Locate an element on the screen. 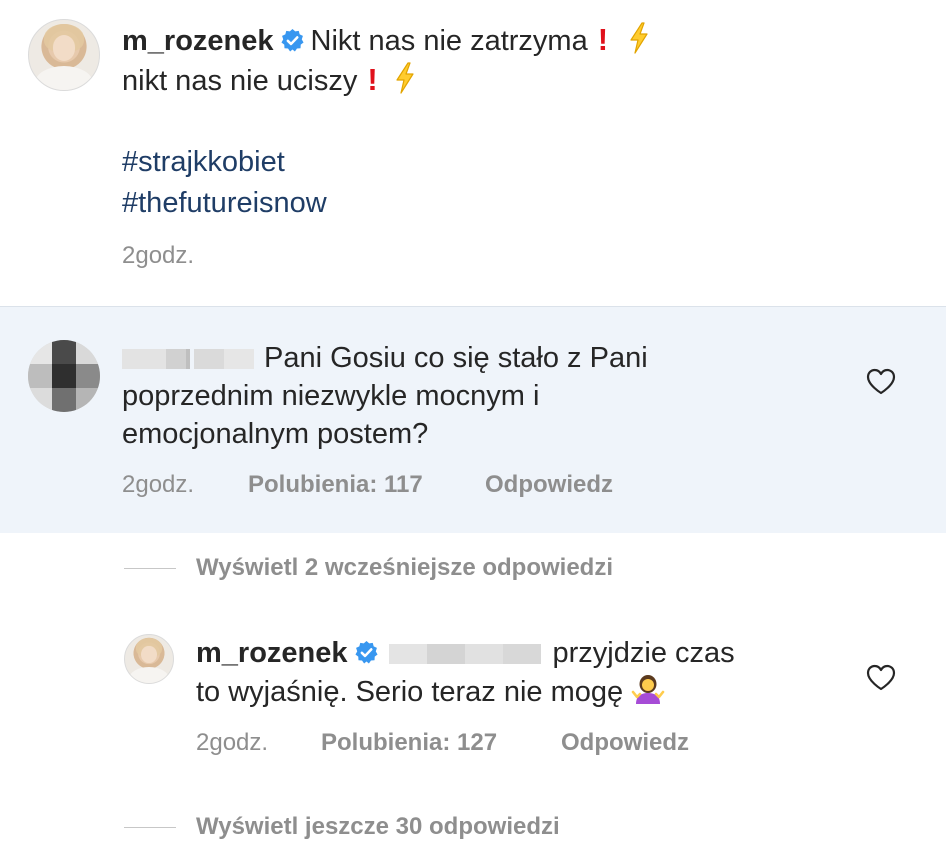 The image size is (946, 858). comment-line-1: Pani Gosiu co się stało z Pani is located at coordinates (385, 358).